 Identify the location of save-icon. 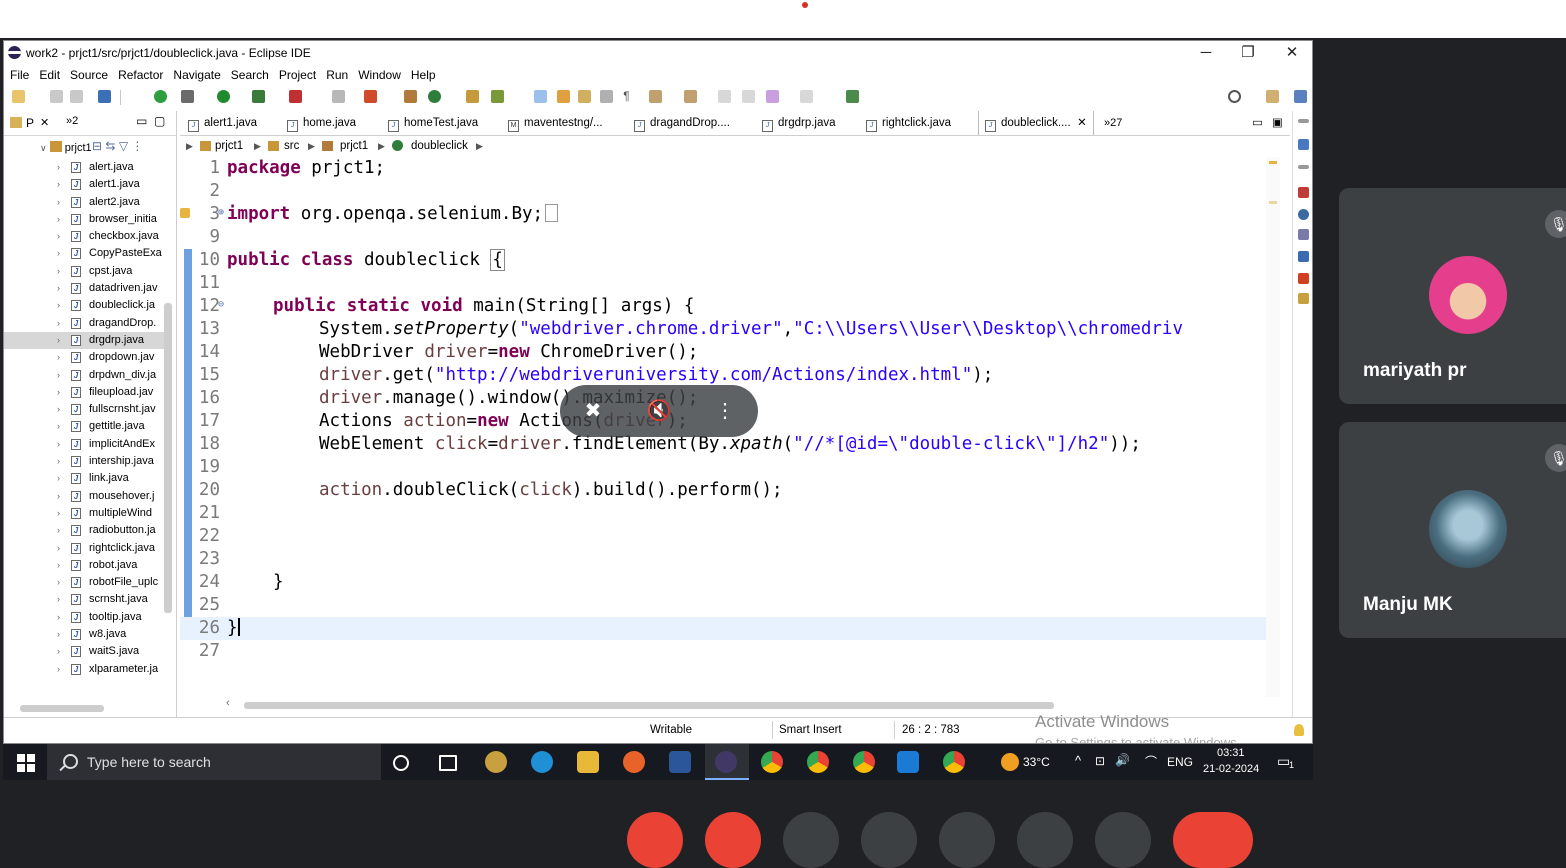
(56, 96).